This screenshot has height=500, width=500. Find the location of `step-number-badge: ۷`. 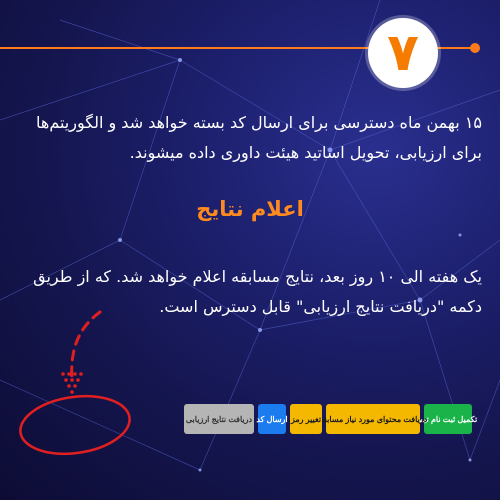

step-number-badge: ۷ is located at coordinates (403, 53).